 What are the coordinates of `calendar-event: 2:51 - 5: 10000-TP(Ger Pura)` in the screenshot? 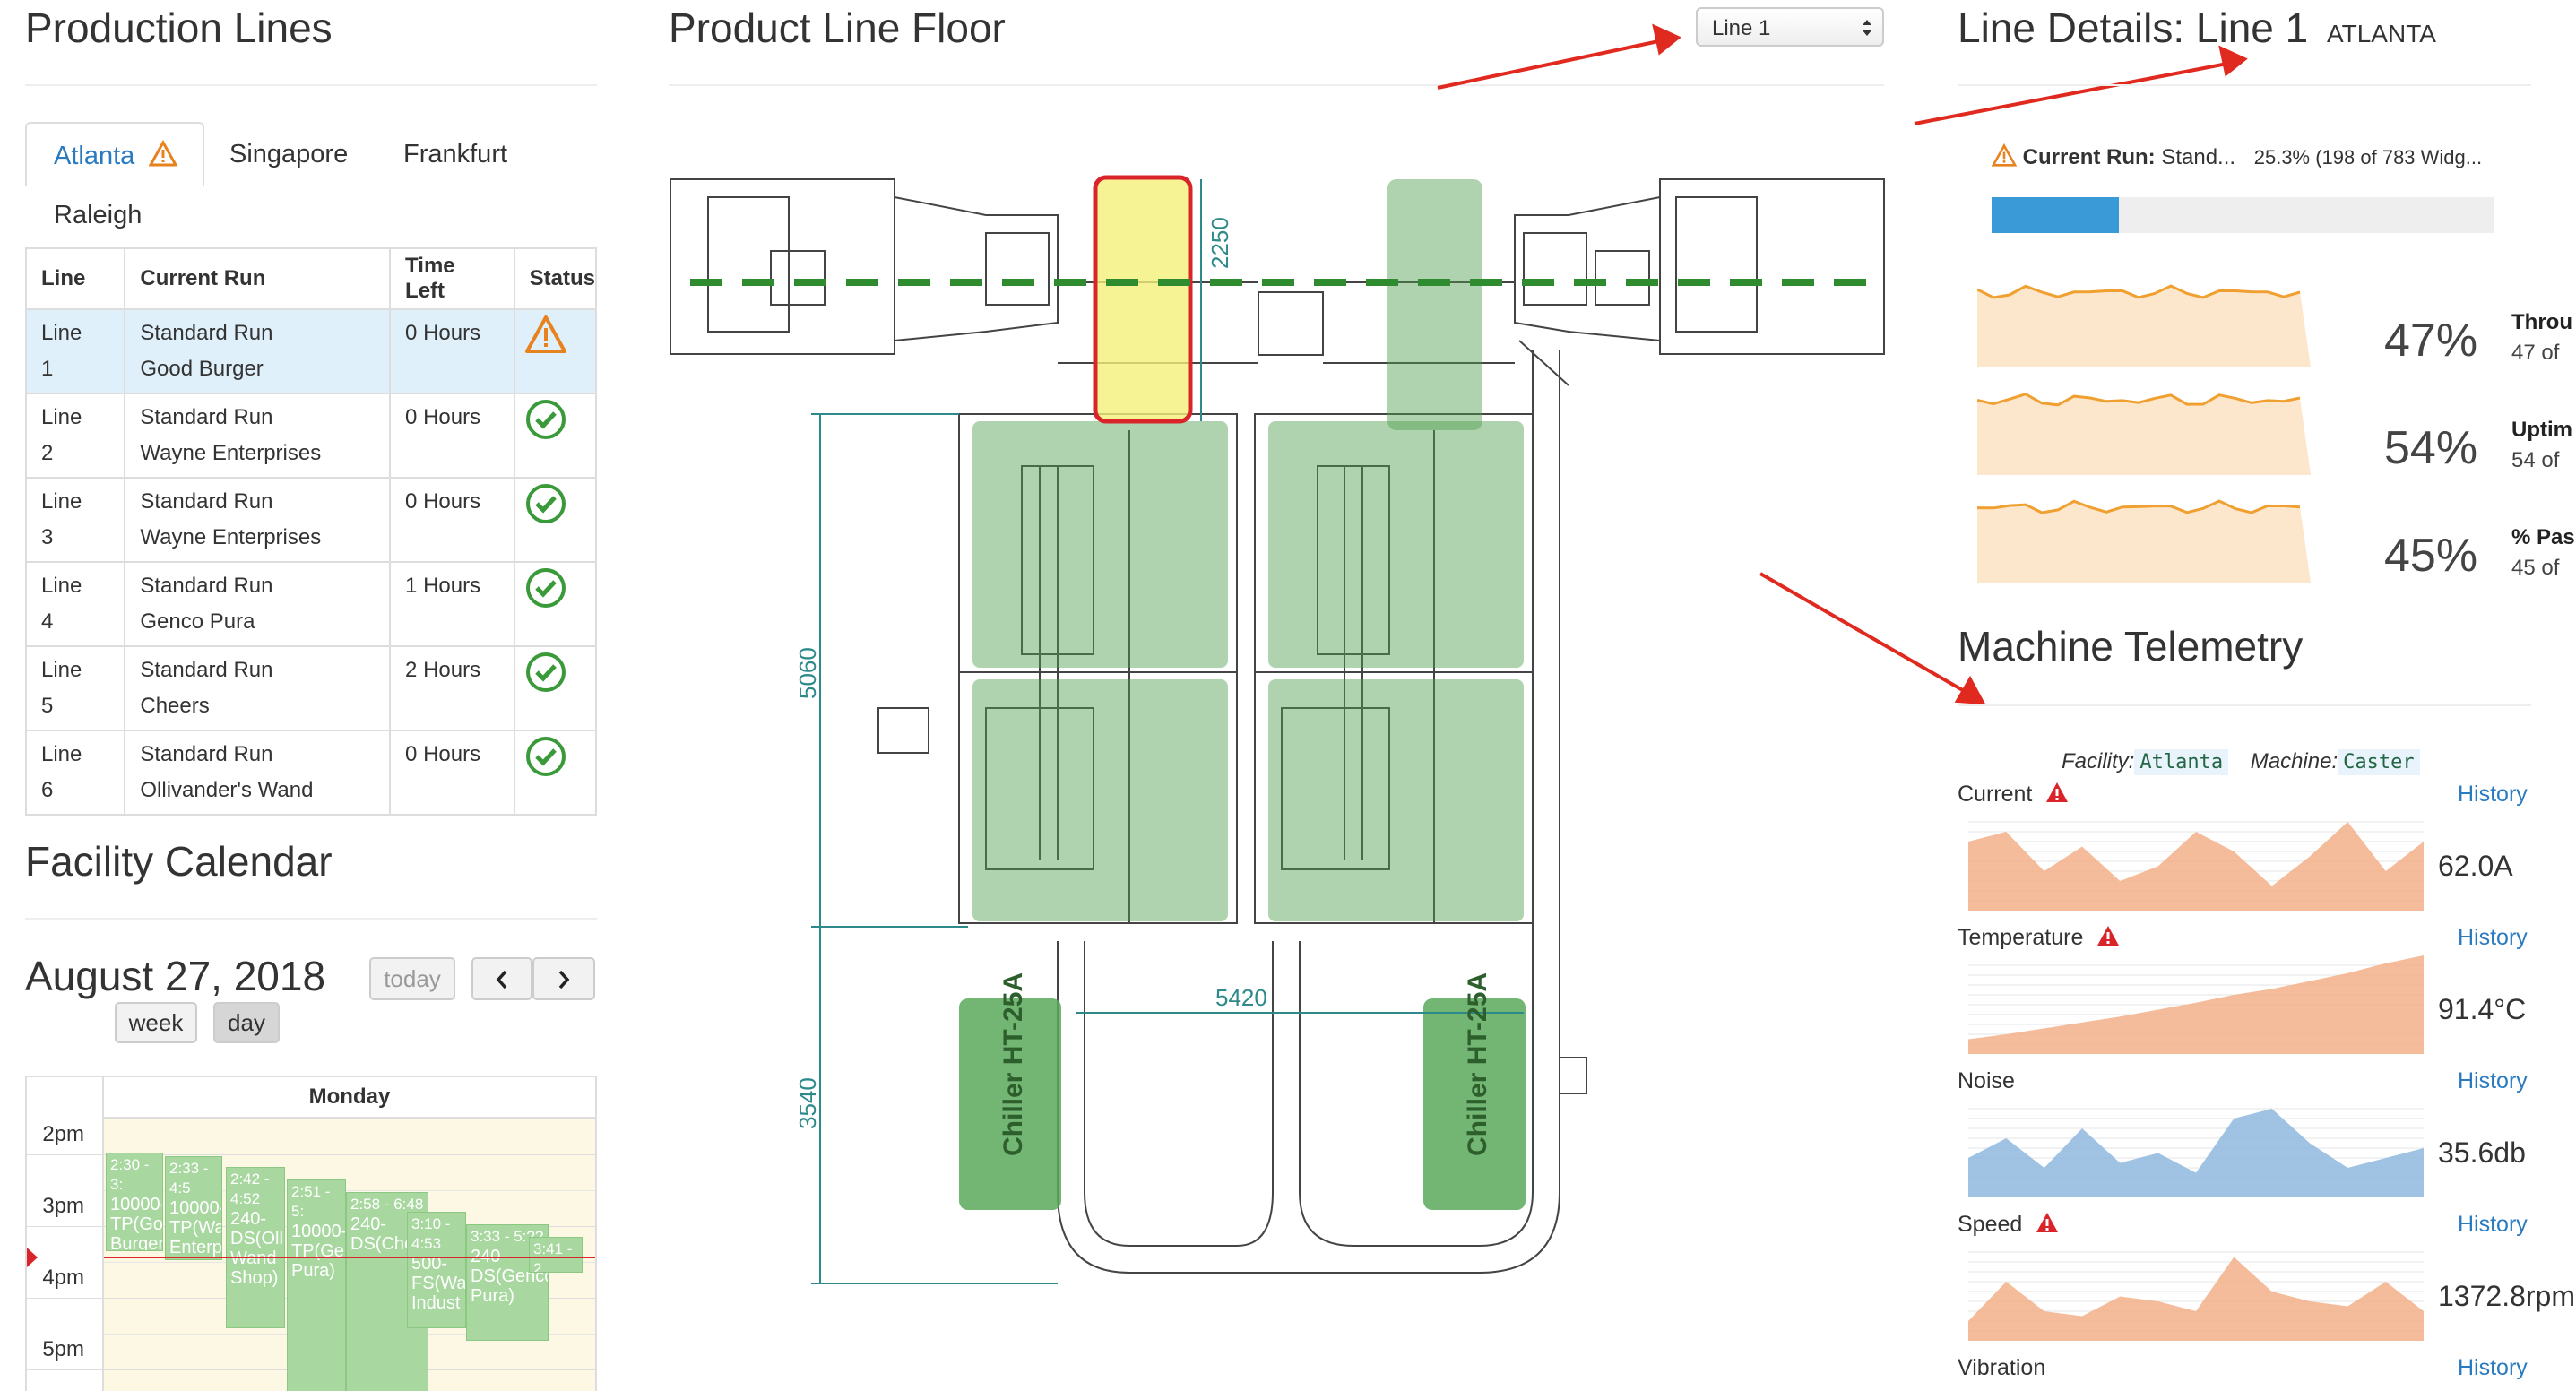 It's located at (316, 1285).